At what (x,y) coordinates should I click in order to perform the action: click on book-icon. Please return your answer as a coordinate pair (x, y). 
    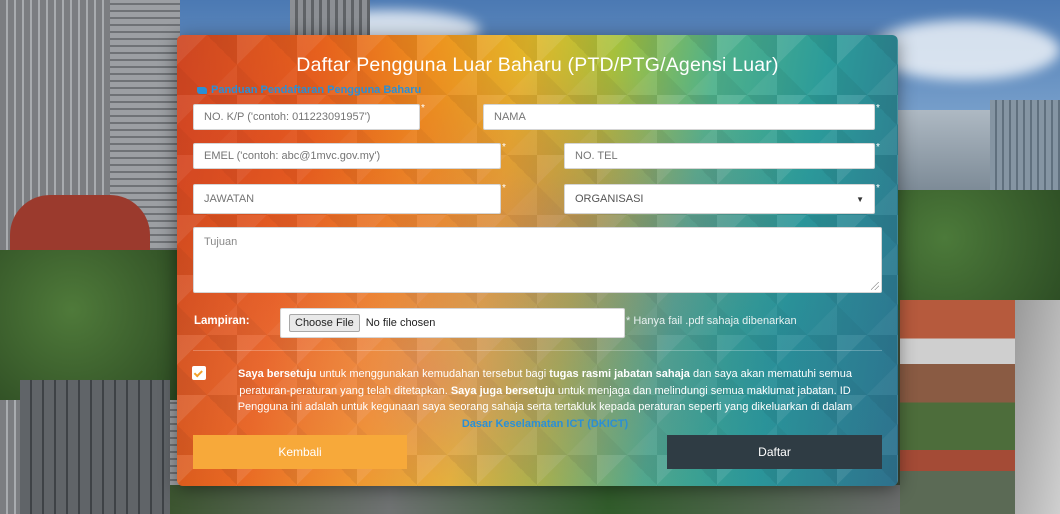
    Looking at the image, I should click on (202, 90).